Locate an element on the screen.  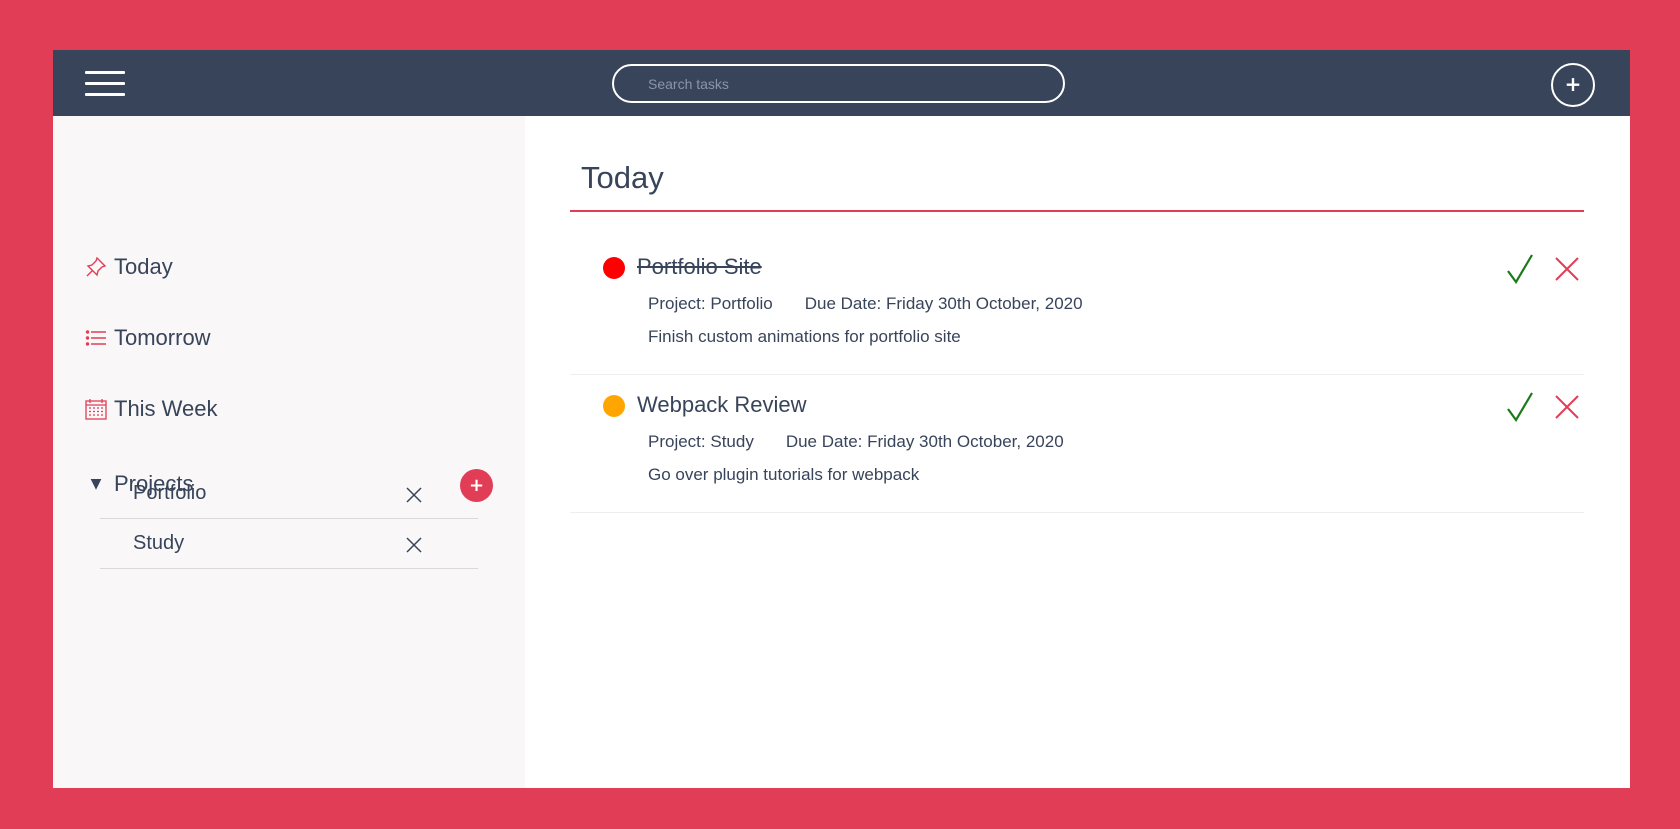
sidebar-item-label: Tomorrow is located at coordinates (162, 337).